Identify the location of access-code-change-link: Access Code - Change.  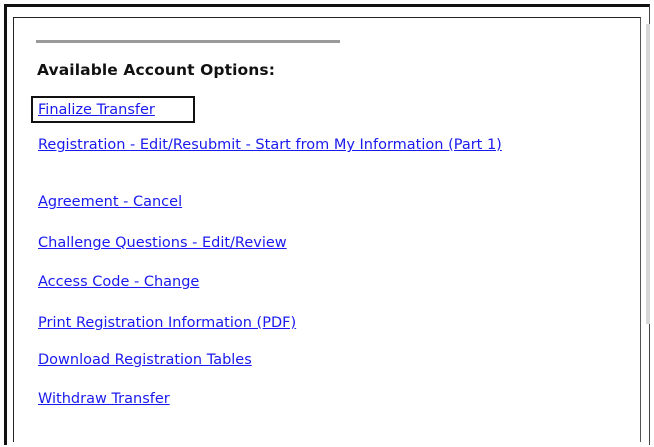
(333, 282).